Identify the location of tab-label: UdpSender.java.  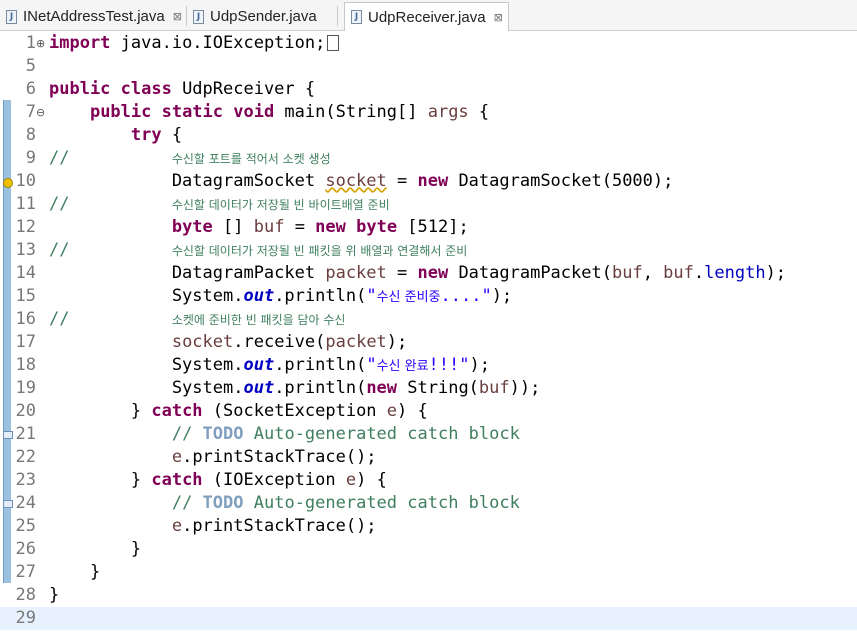
(263, 16).